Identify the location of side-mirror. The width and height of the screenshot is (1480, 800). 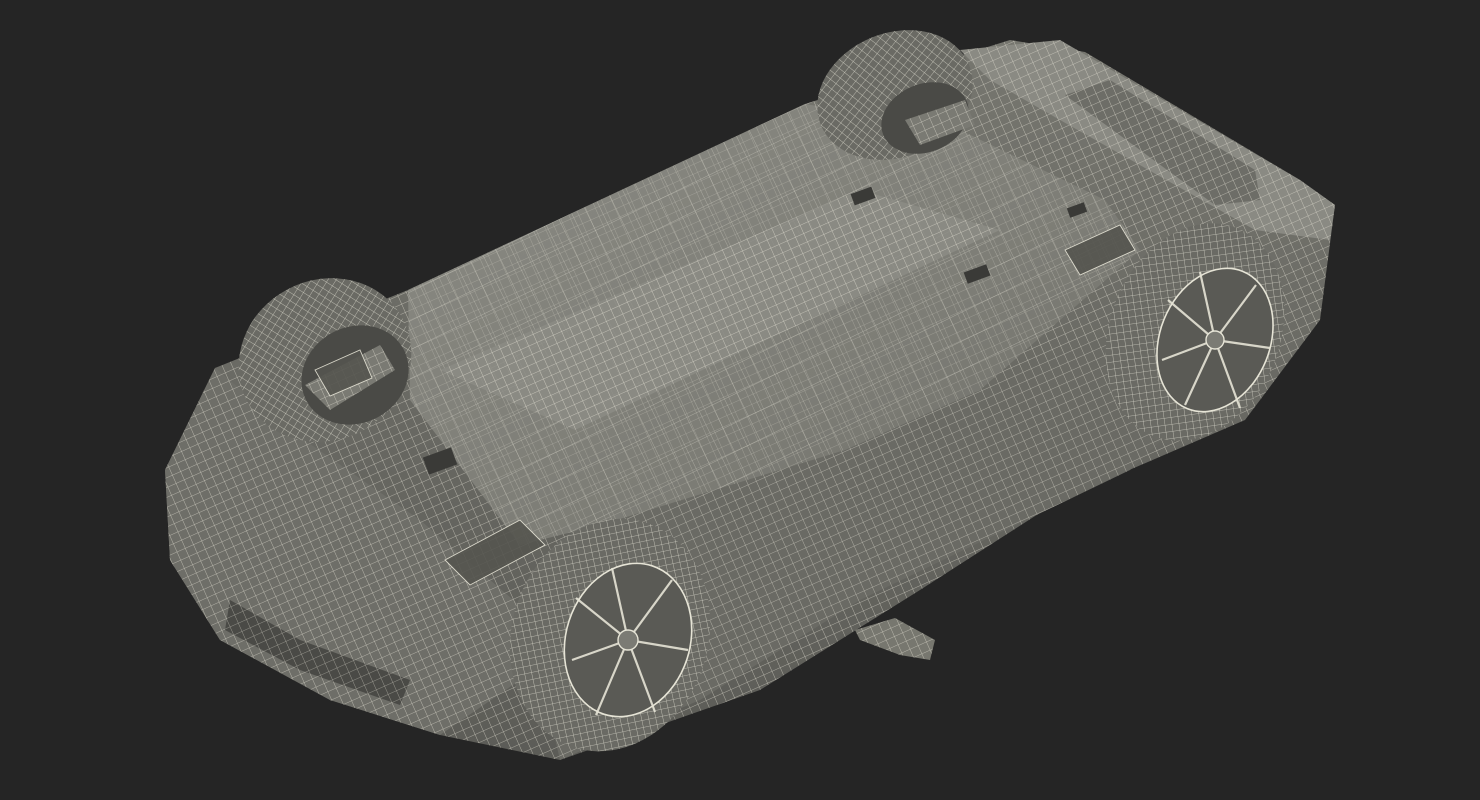
(895, 639).